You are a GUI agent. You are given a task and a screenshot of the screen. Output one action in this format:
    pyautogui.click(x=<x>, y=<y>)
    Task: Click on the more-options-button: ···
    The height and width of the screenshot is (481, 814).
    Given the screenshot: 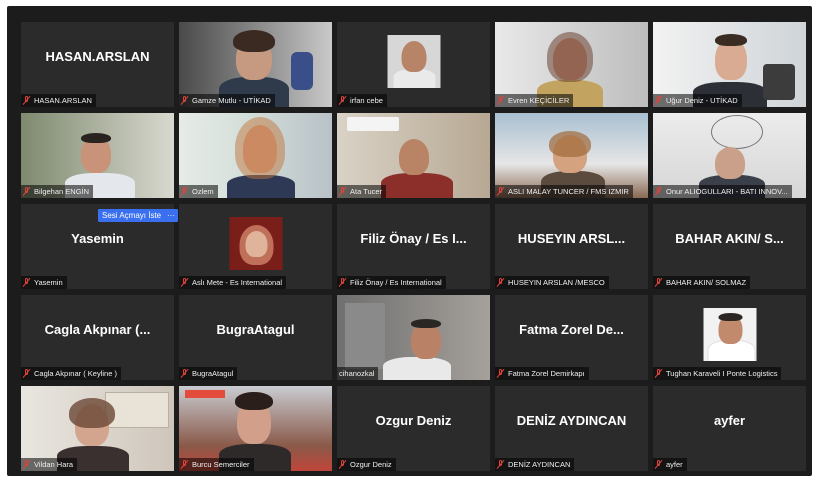 What is the action you would take?
    pyautogui.click(x=171, y=215)
    